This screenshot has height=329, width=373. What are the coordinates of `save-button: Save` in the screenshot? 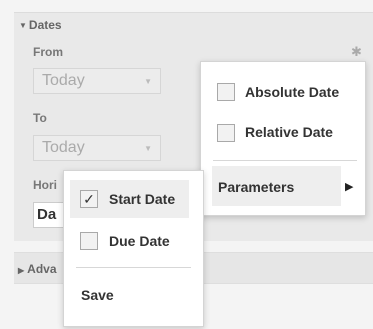 It's located at (97, 295).